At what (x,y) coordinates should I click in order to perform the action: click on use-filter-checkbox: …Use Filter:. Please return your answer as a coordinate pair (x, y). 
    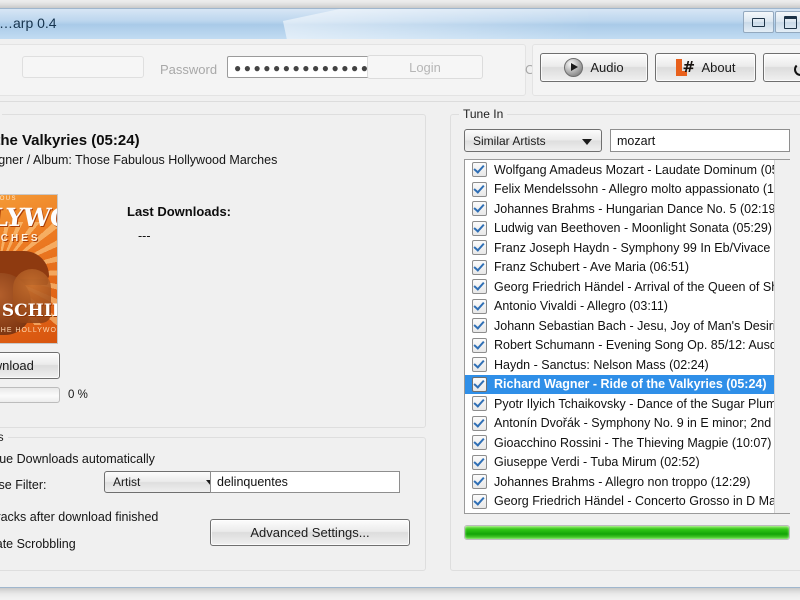
    Looking at the image, I should click on (23, 484).